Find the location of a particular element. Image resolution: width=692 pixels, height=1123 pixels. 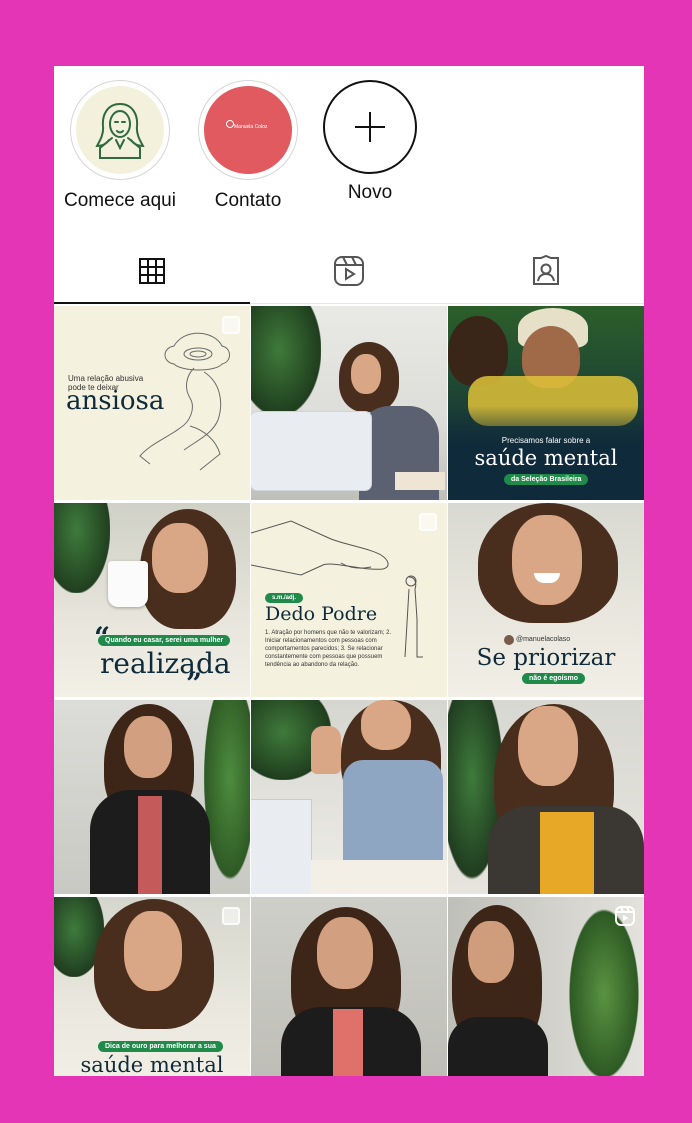

highlight-ring: Manuela Coloz is located at coordinates (248, 130).